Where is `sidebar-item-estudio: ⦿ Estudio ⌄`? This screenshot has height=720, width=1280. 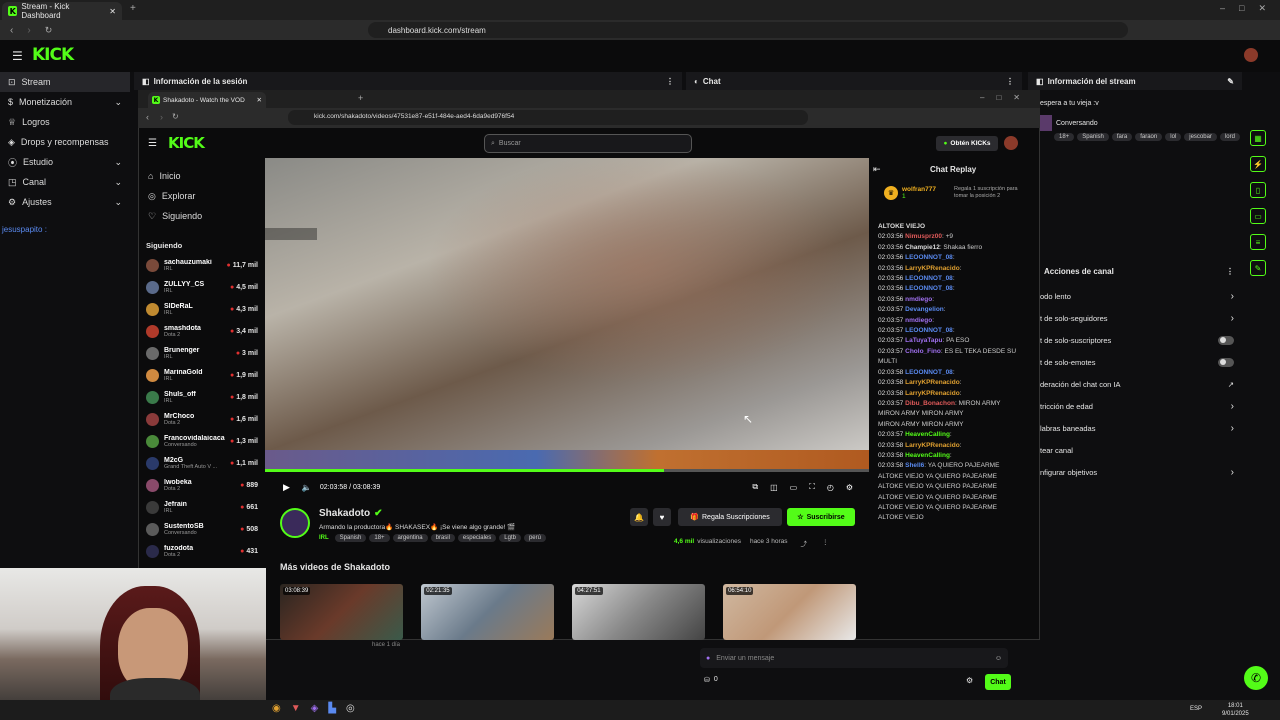 sidebar-item-estudio: ⦿ Estudio ⌄ is located at coordinates (65, 162).